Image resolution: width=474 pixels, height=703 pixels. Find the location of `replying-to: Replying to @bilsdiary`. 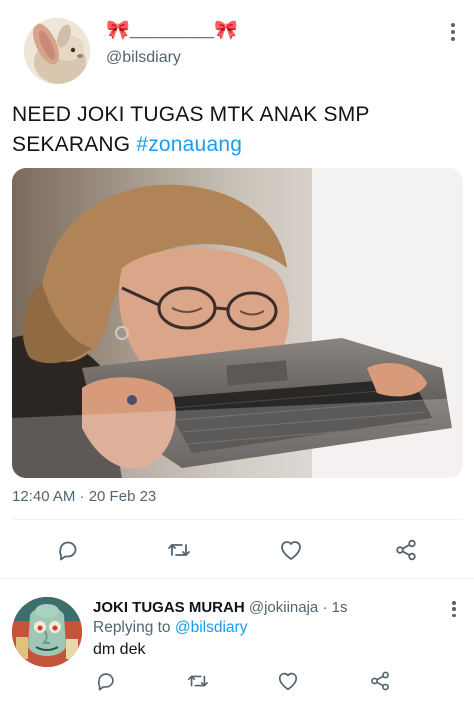

replying-to: Replying to @bilsdiary is located at coordinates (170, 628).